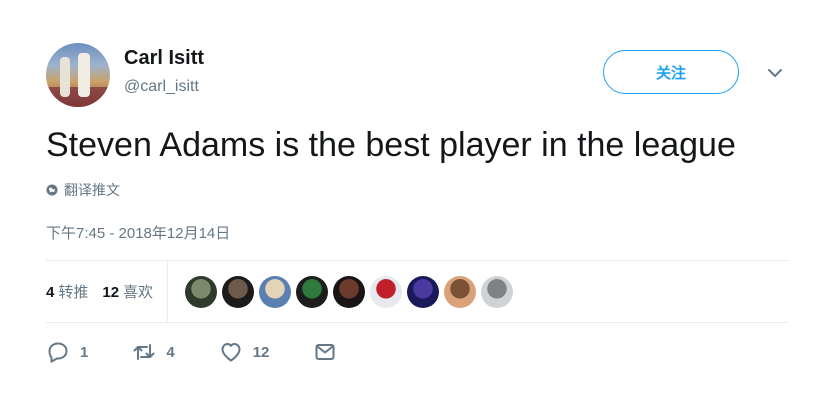 This screenshot has width=835, height=410. What do you see at coordinates (417, 322) in the screenshot?
I see `divider` at bounding box center [417, 322].